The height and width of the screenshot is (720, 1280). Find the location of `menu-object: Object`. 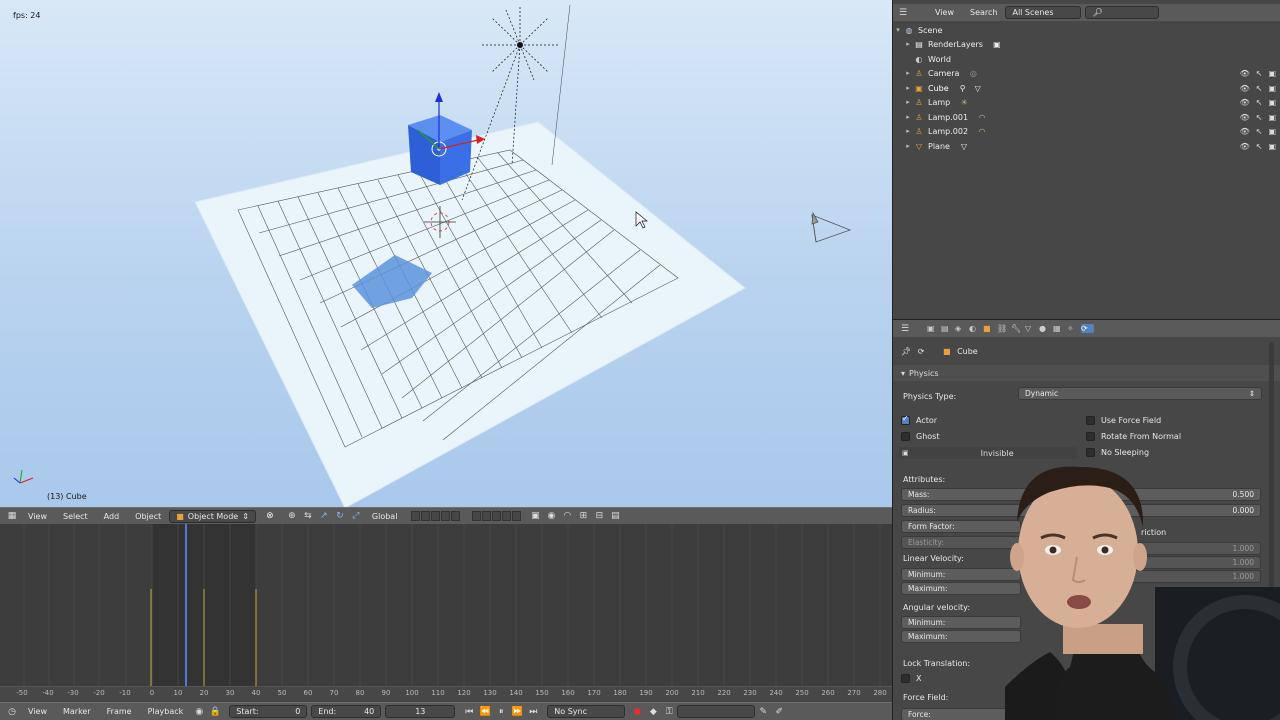

menu-object: Object is located at coordinates (148, 516).